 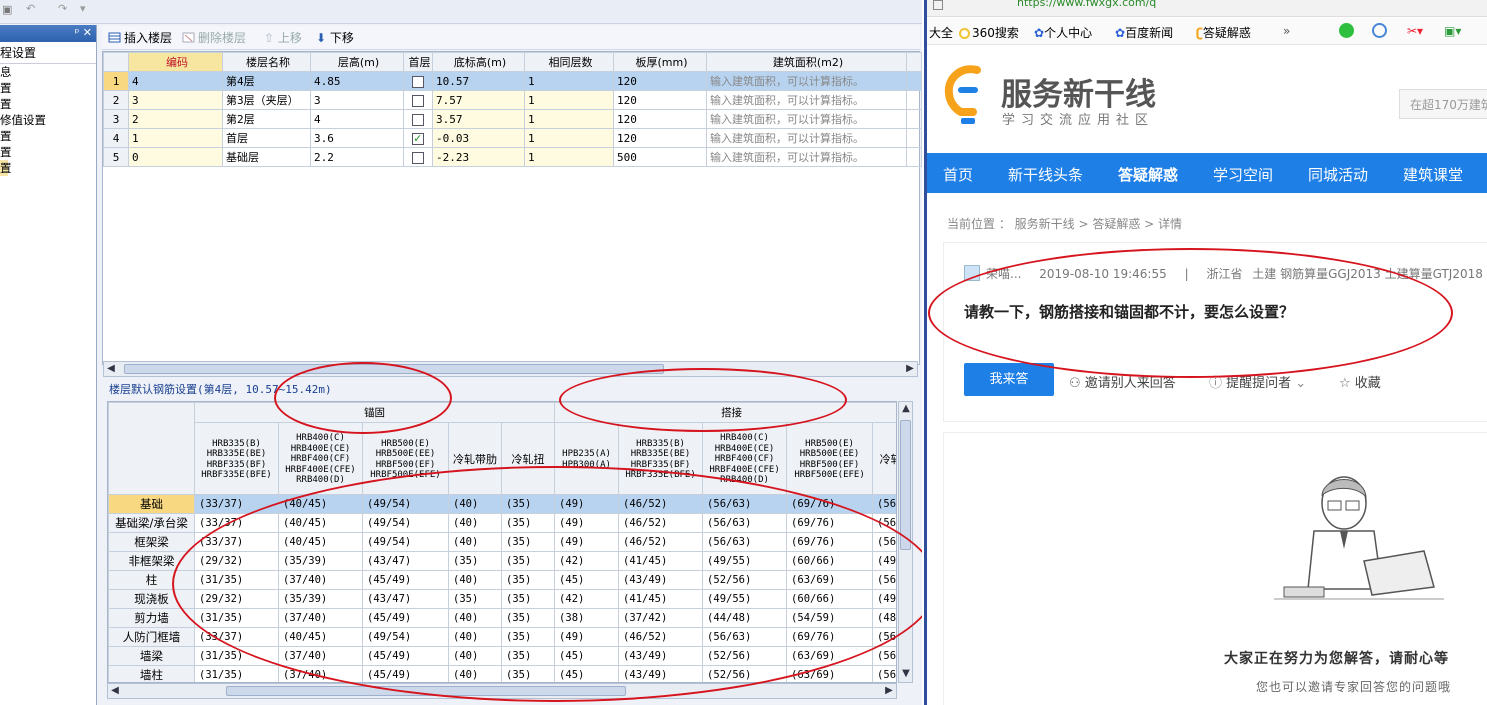 I want to click on nav-home: 首页, so click(x=958, y=174).